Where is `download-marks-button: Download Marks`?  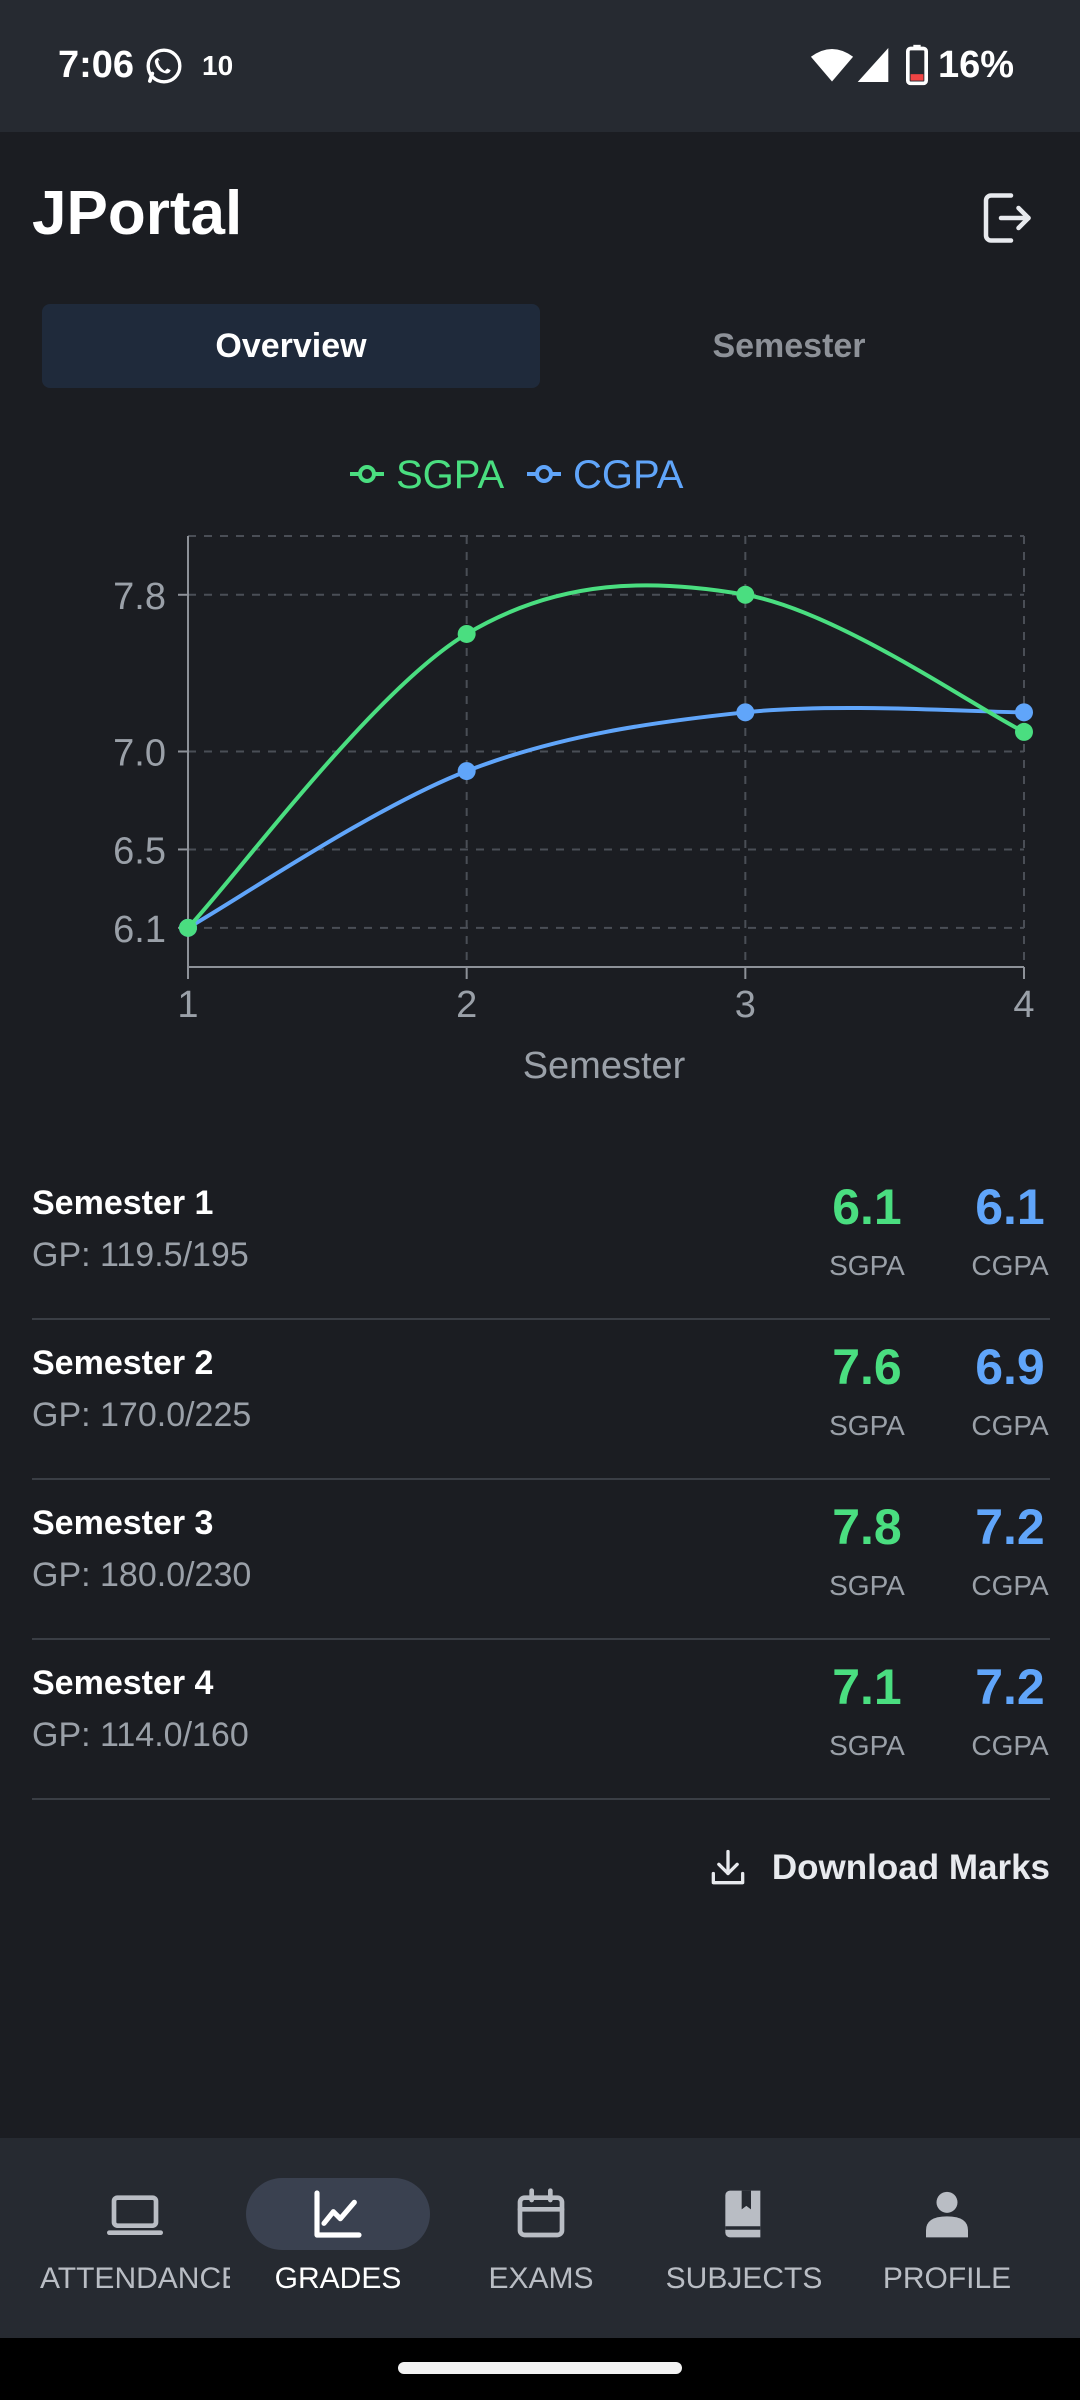
download-marks-button: Download Marks is located at coordinates (878, 1868).